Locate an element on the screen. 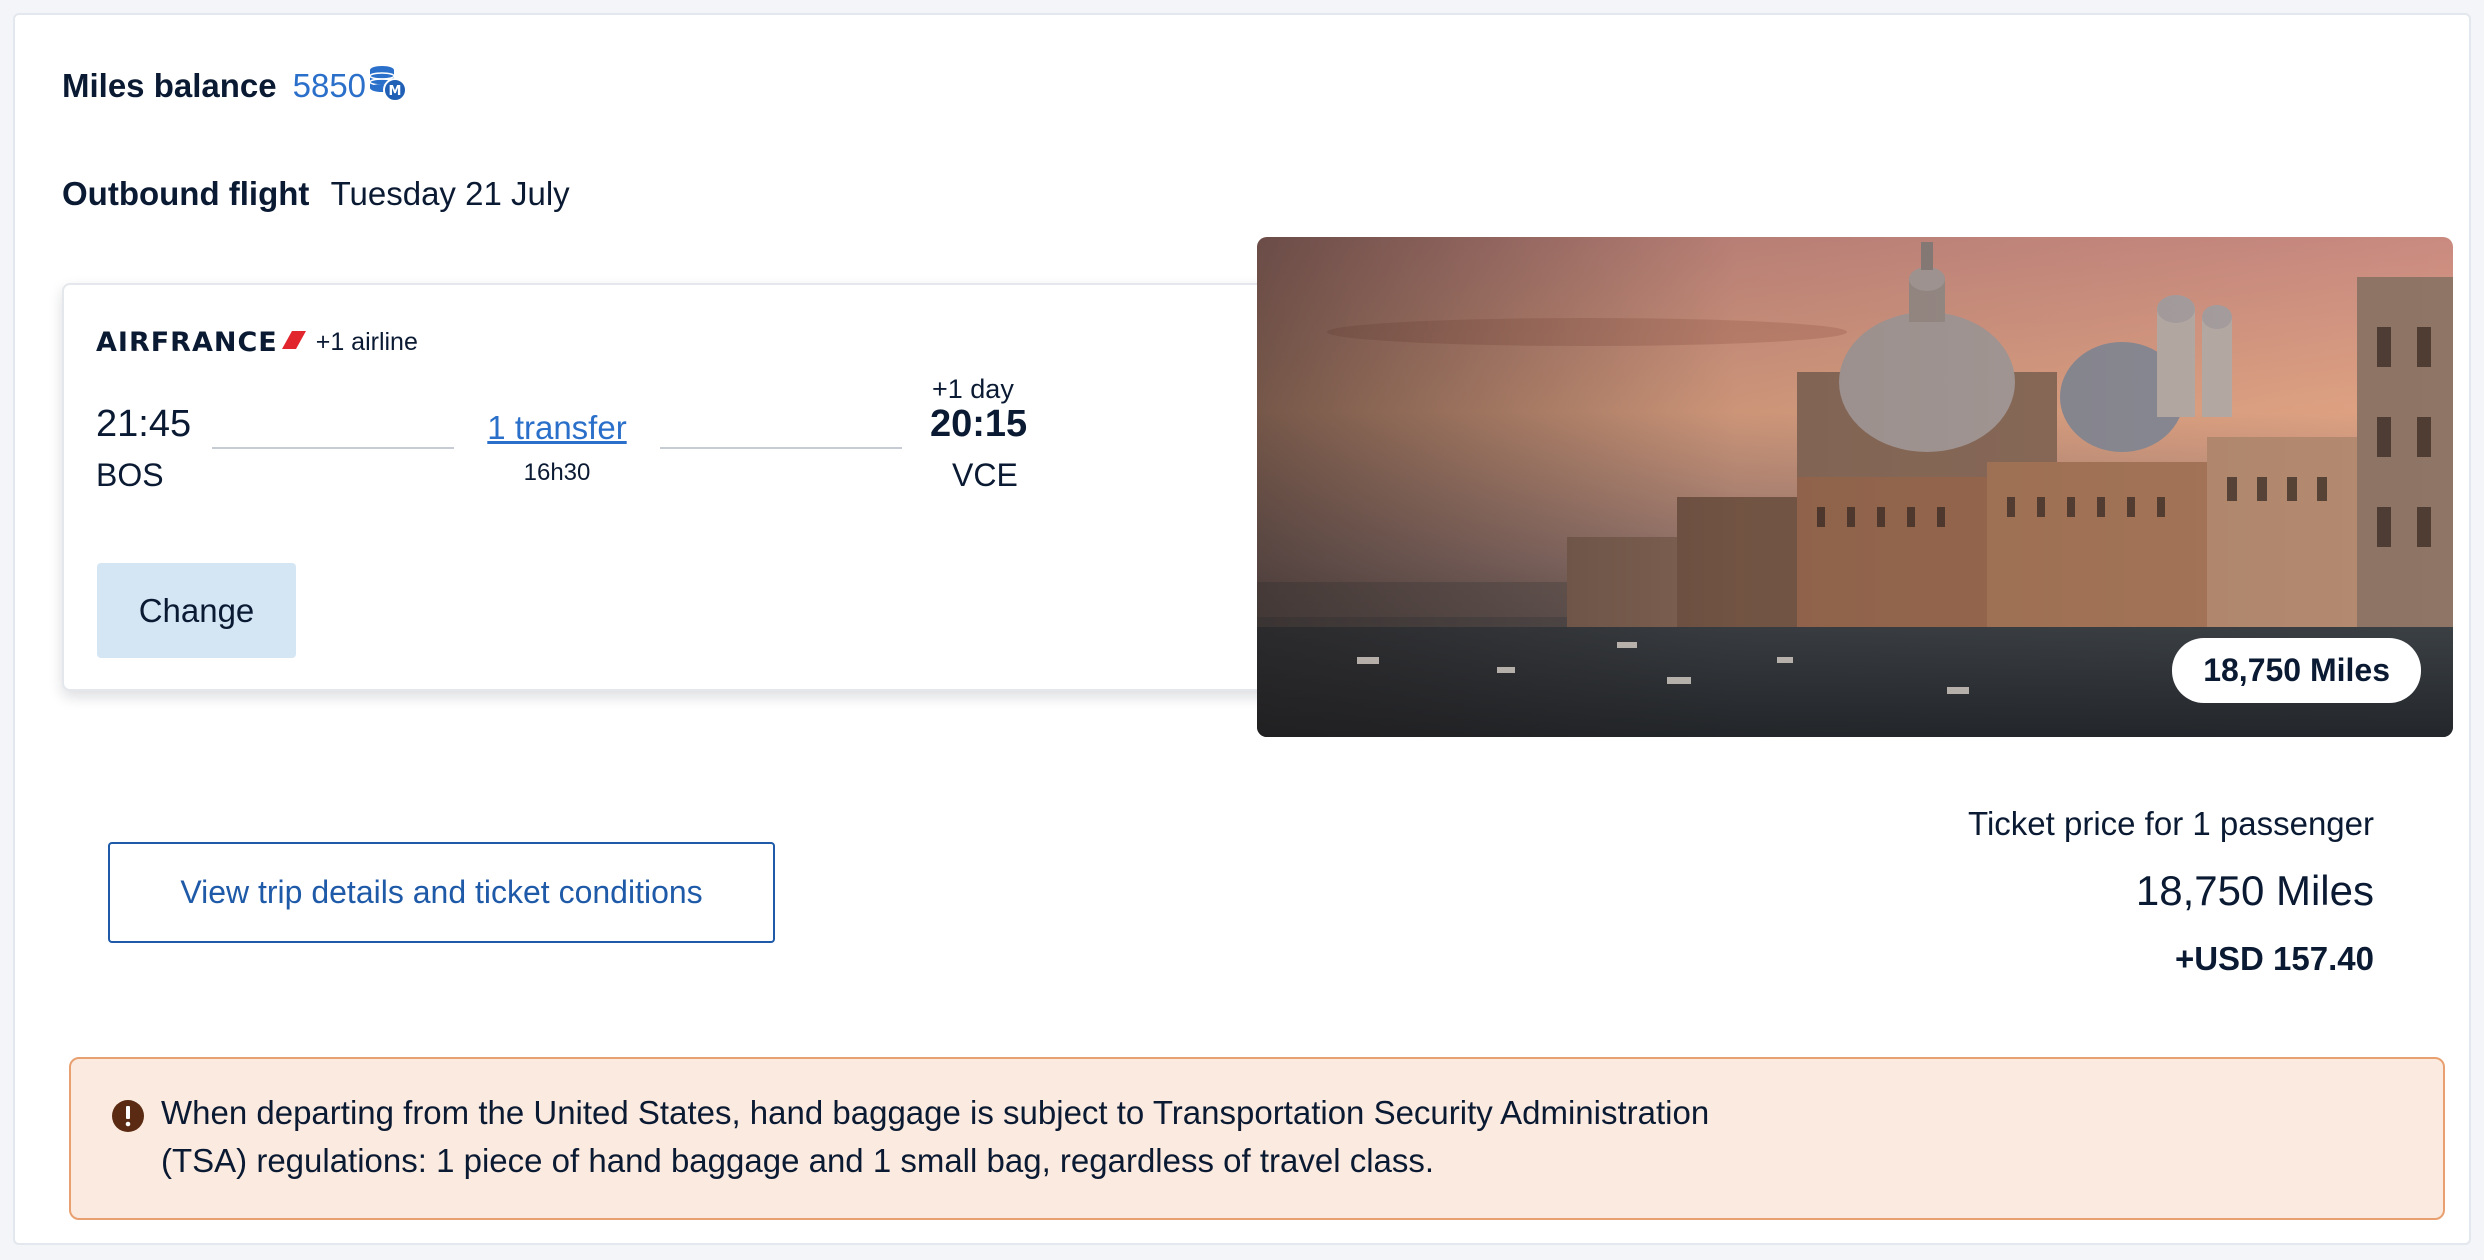 This screenshot has height=1260, width=2484. svg-text: M is located at coordinates (395, 91).